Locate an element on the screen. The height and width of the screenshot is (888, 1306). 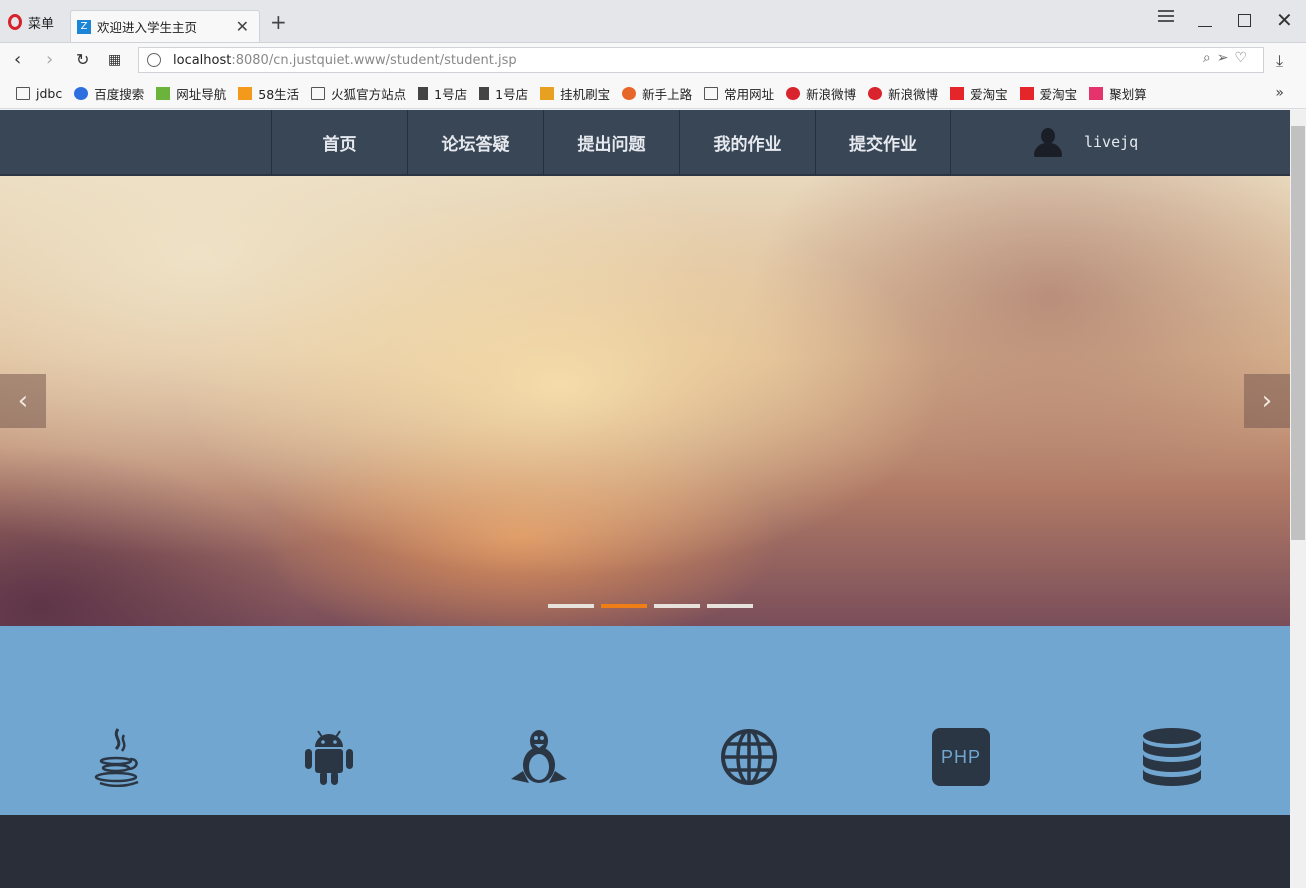
minimize-button is located at coordinates (1205, 26).